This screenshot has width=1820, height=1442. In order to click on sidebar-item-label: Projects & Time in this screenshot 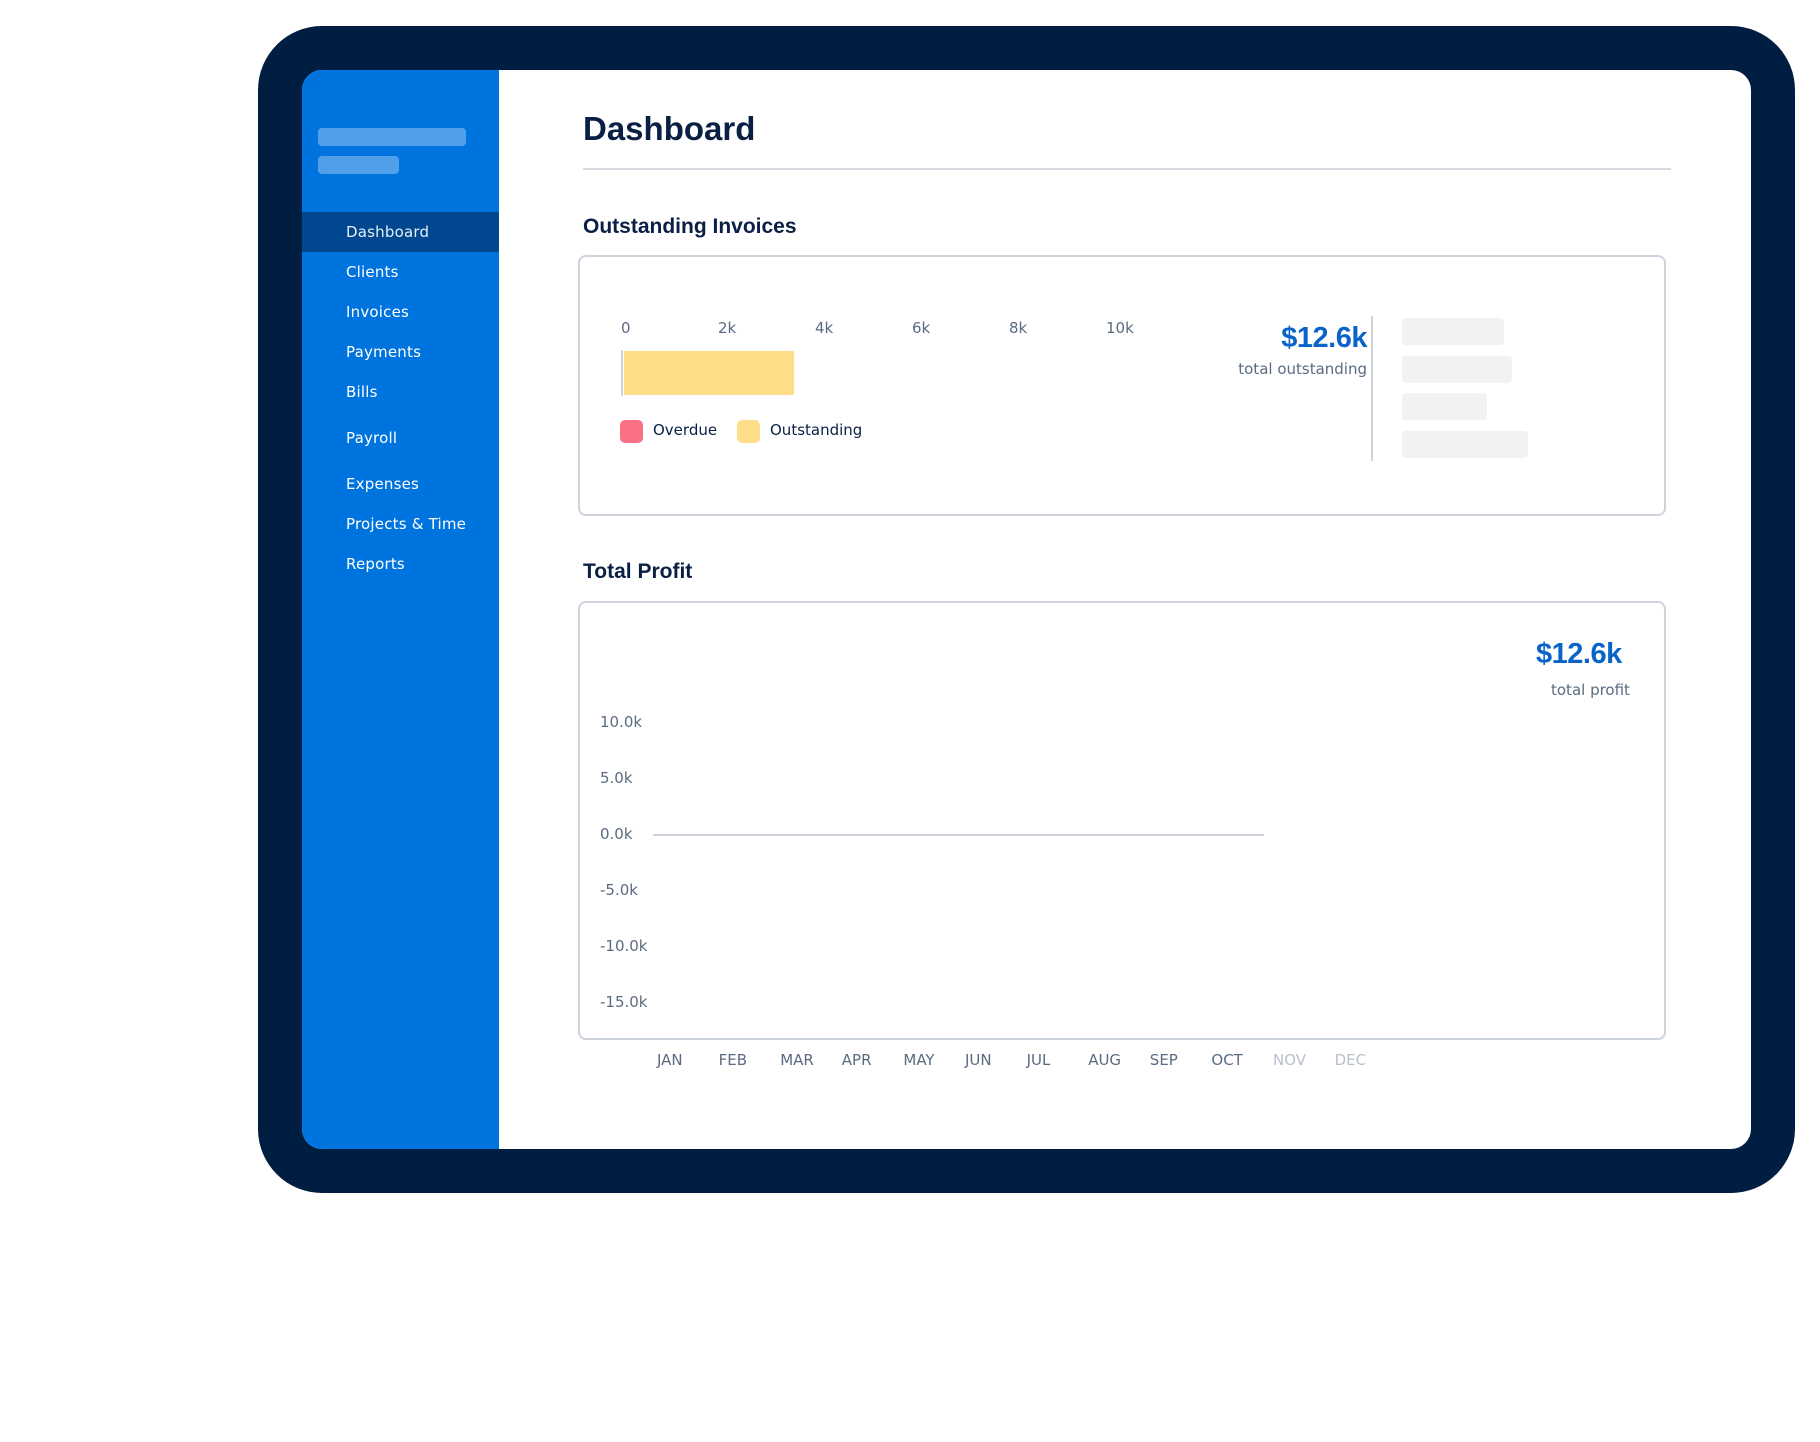, I will do `click(406, 524)`.